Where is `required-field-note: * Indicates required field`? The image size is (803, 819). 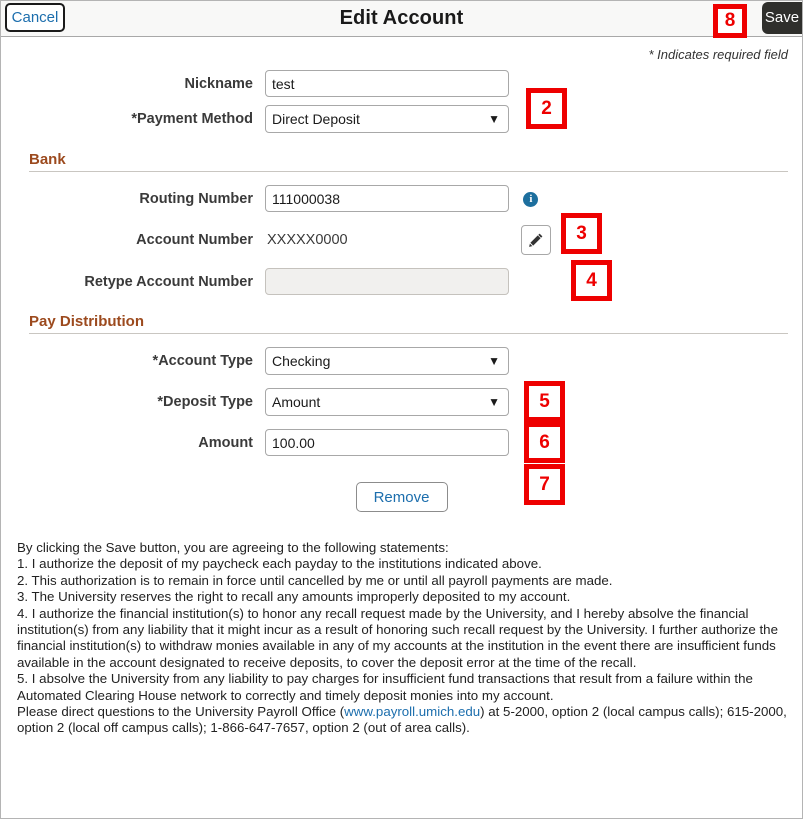 required-field-note: * Indicates required field is located at coordinates (718, 54).